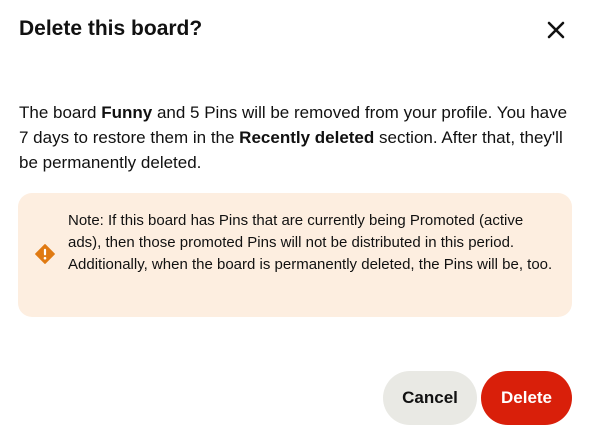  Describe the element at coordinates (111, 28) in the screenshot. I see `dialog-title: Delete this board?` at that location.